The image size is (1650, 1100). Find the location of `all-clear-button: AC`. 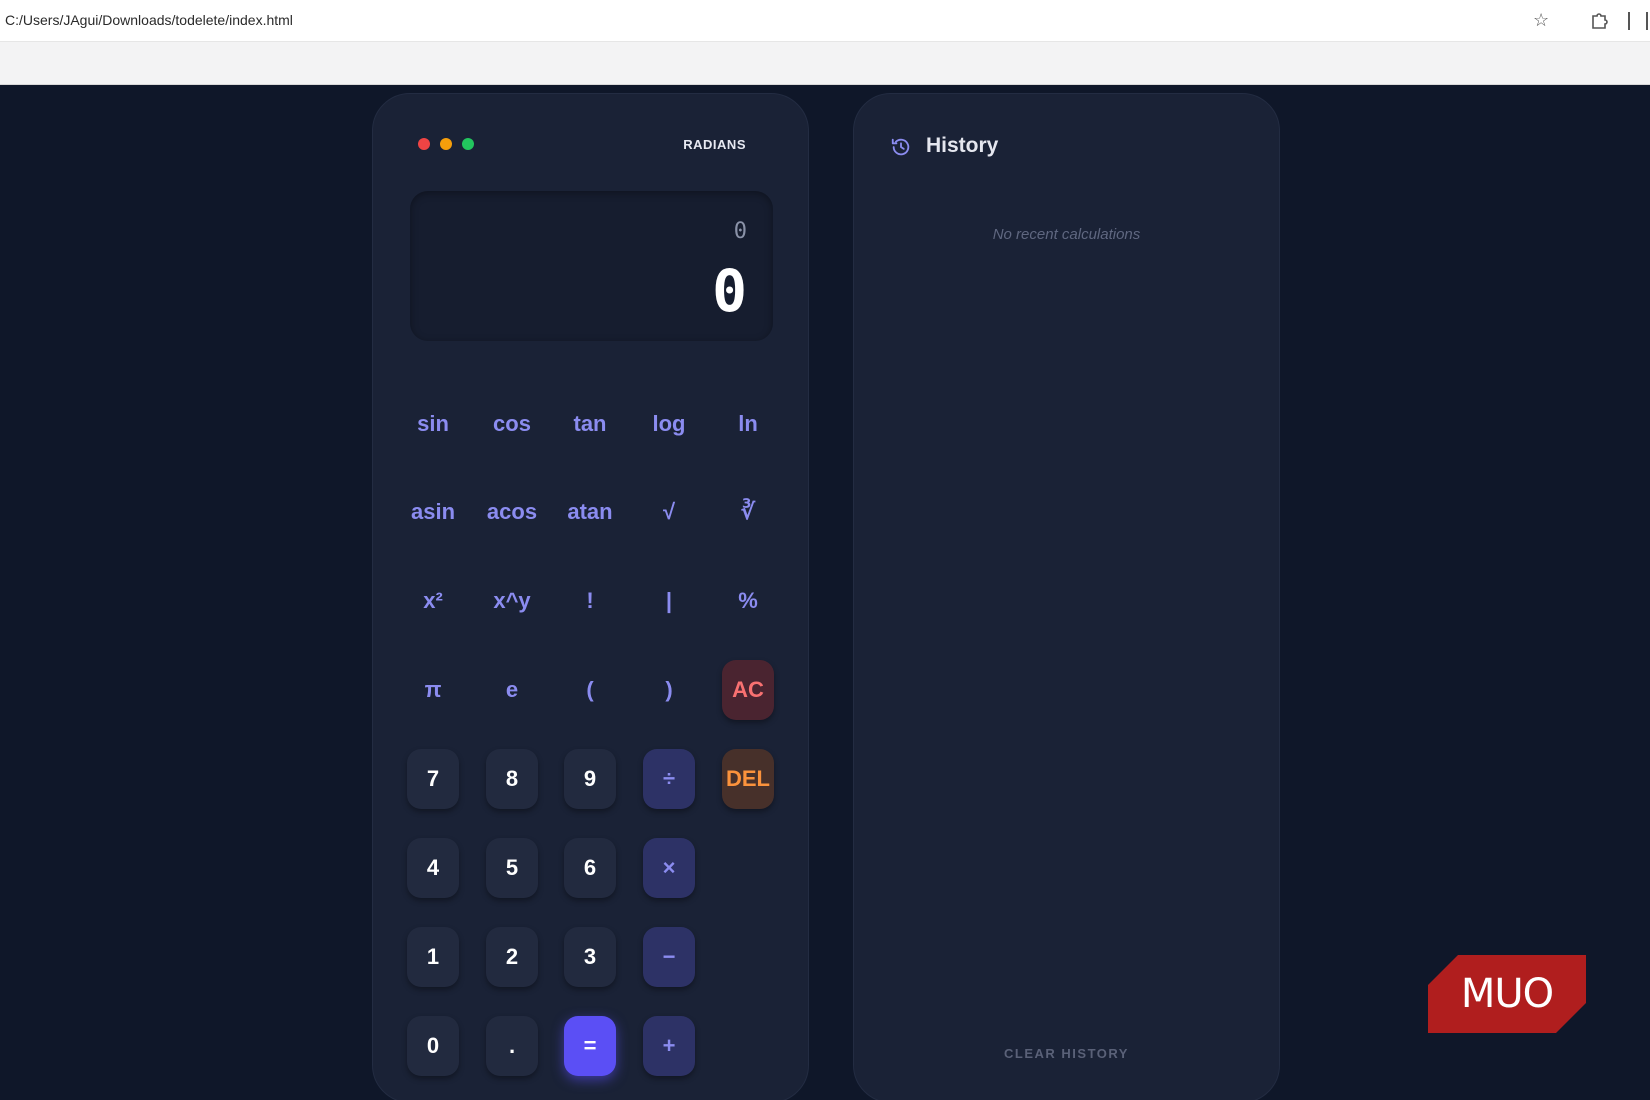

all-clear-button: AC is located at coordinates (748, 690).